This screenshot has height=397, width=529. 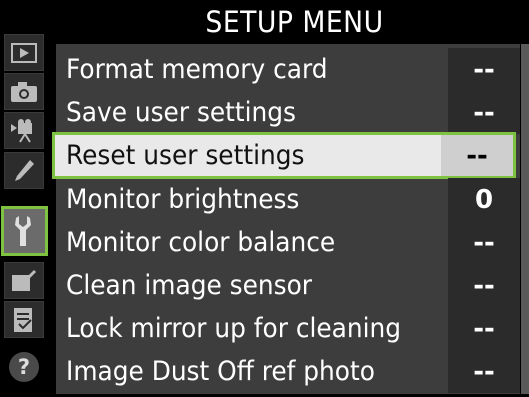 I want to click on scrollbar-thumb, so click(x=525, y=219).